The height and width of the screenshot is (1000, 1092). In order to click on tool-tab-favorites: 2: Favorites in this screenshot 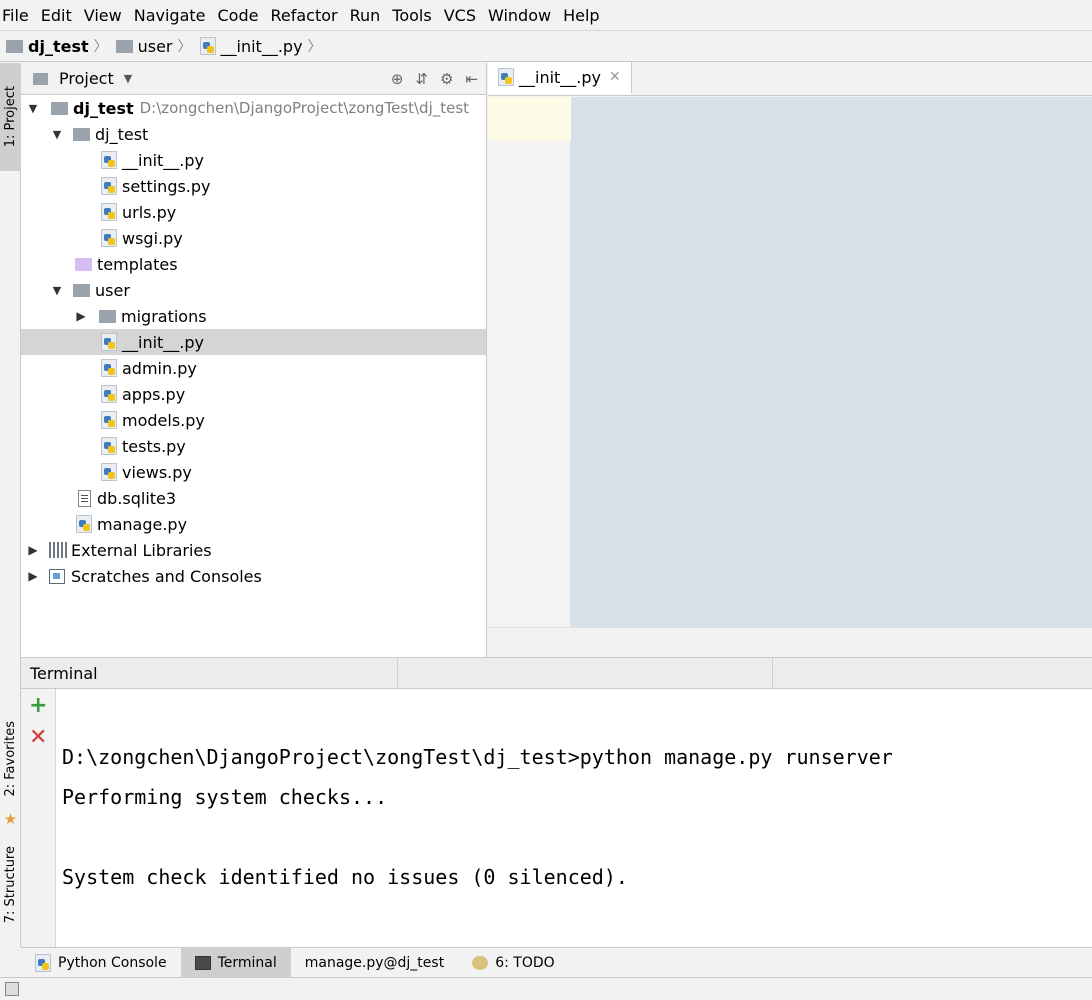, I will do `click(10, 759)`.